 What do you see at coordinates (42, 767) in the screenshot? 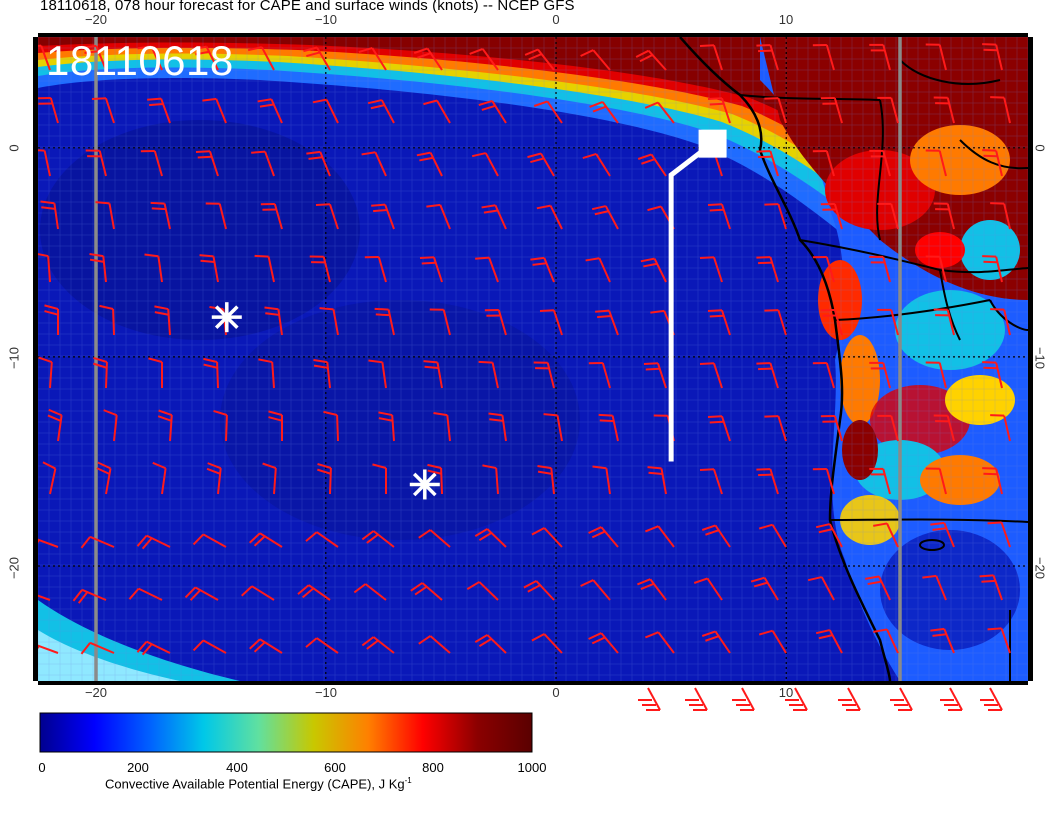
I see `colorbar-tick: 0` at bounding box center [42, 767].